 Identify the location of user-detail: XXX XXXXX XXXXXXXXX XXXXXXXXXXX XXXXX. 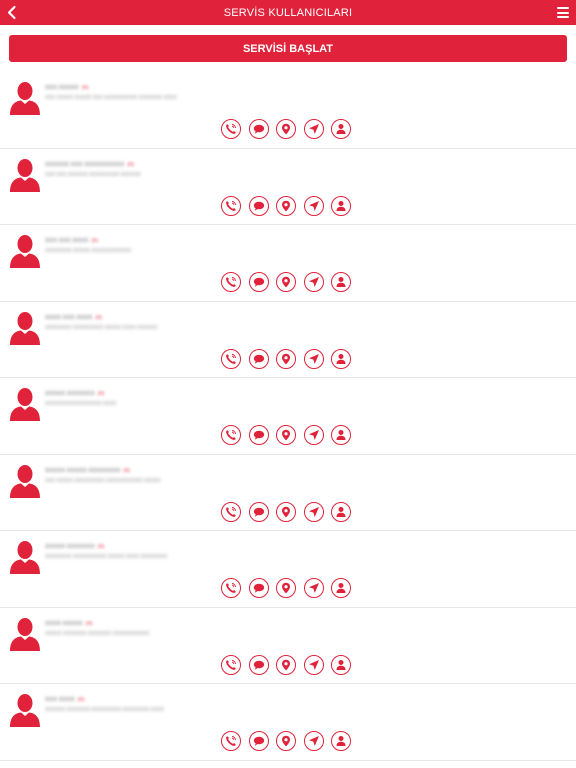
(103, 480).